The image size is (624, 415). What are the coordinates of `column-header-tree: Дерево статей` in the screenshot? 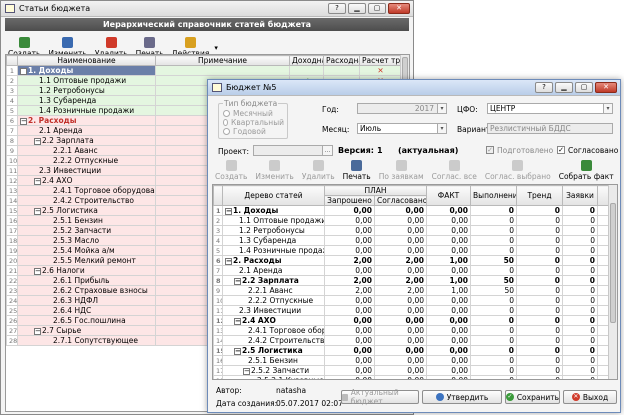 It's located at (273, 195).